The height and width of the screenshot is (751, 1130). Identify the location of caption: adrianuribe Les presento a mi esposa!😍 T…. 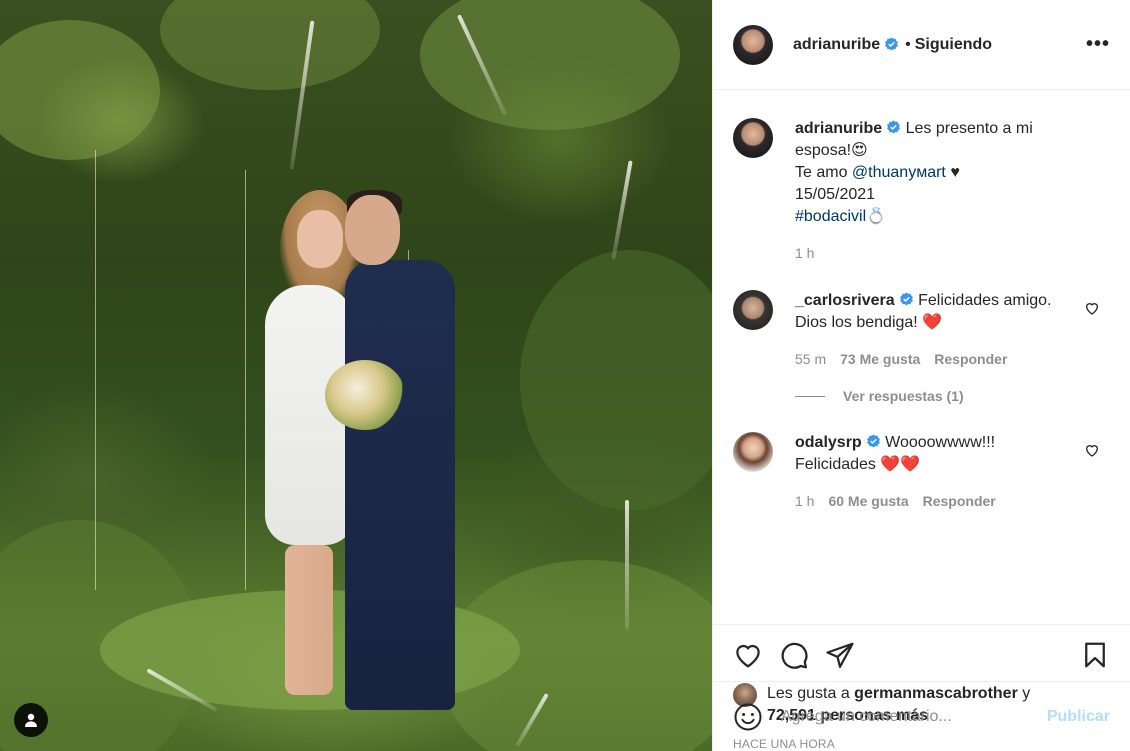
(921, 191).